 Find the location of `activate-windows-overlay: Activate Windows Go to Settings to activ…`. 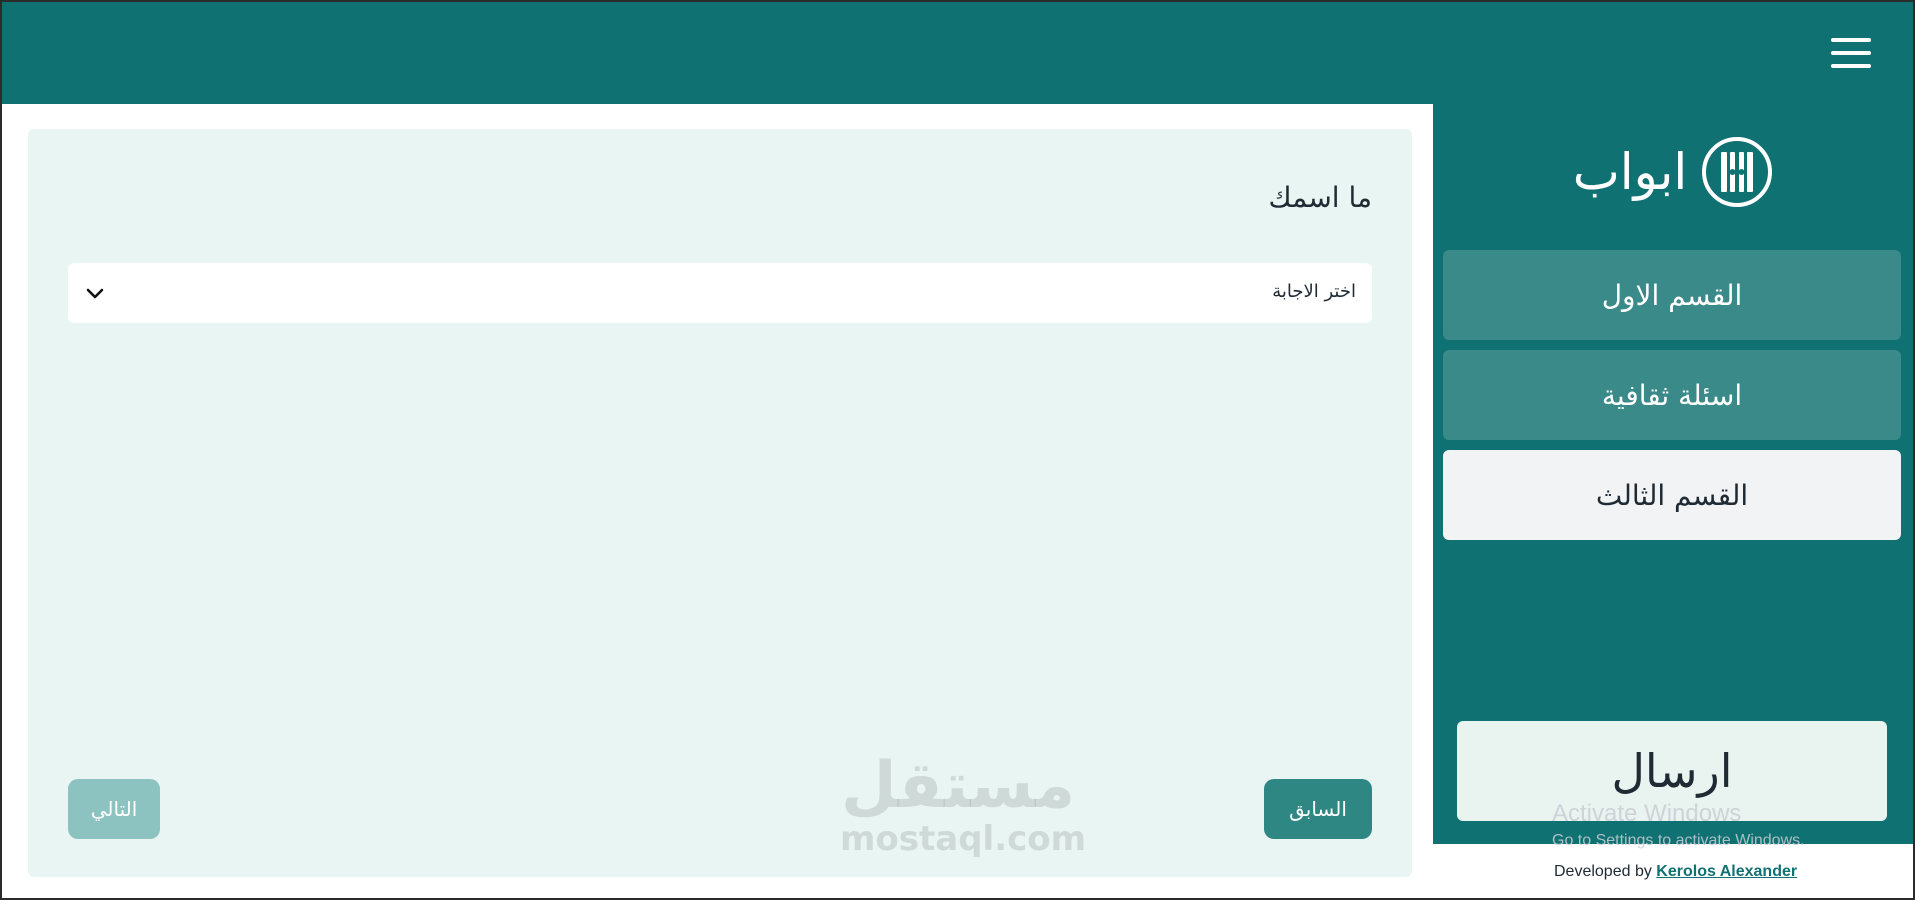

activate-windows-overlay: Activate Windows Go to Settings to activ… is located at coordinates (1678, 825).